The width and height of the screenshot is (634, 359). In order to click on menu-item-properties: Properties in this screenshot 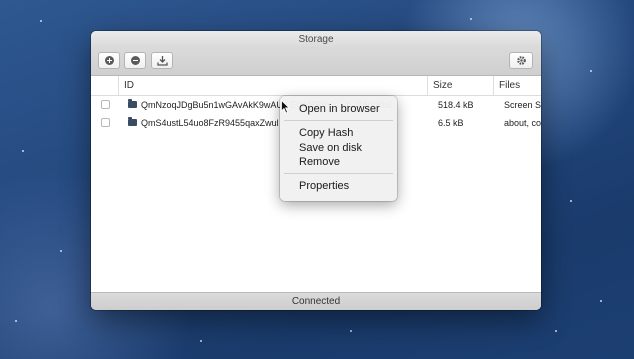, I will do `click(324, 186)`.